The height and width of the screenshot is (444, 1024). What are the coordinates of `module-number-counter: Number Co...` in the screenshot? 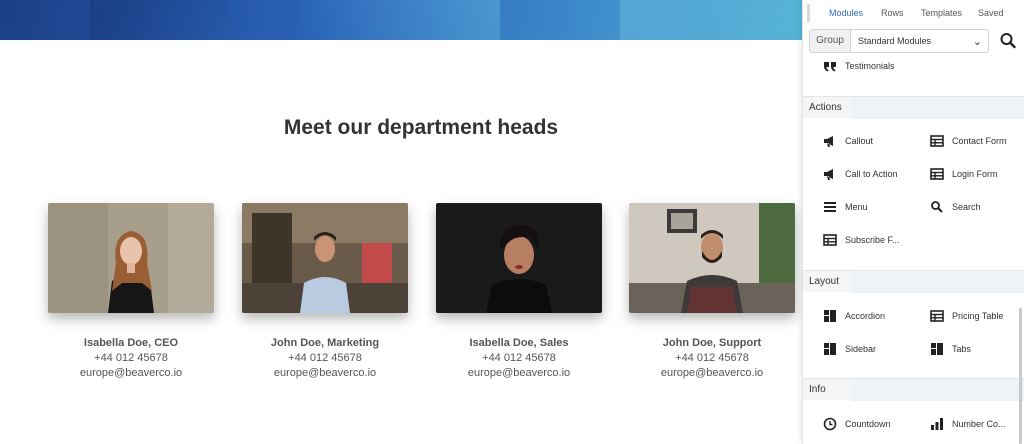 It's located at (968, 424).